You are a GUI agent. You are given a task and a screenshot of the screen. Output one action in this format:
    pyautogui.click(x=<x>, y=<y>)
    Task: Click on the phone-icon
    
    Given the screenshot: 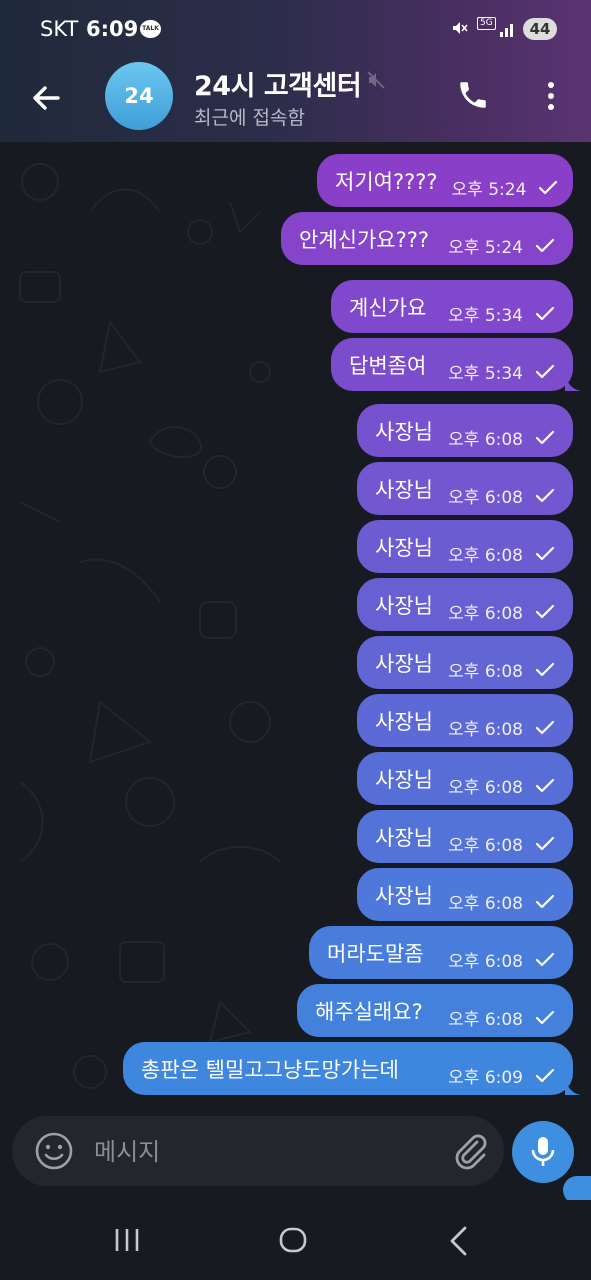 What is the action you would take?
    pyautogui.click(x=473, y=95)
    